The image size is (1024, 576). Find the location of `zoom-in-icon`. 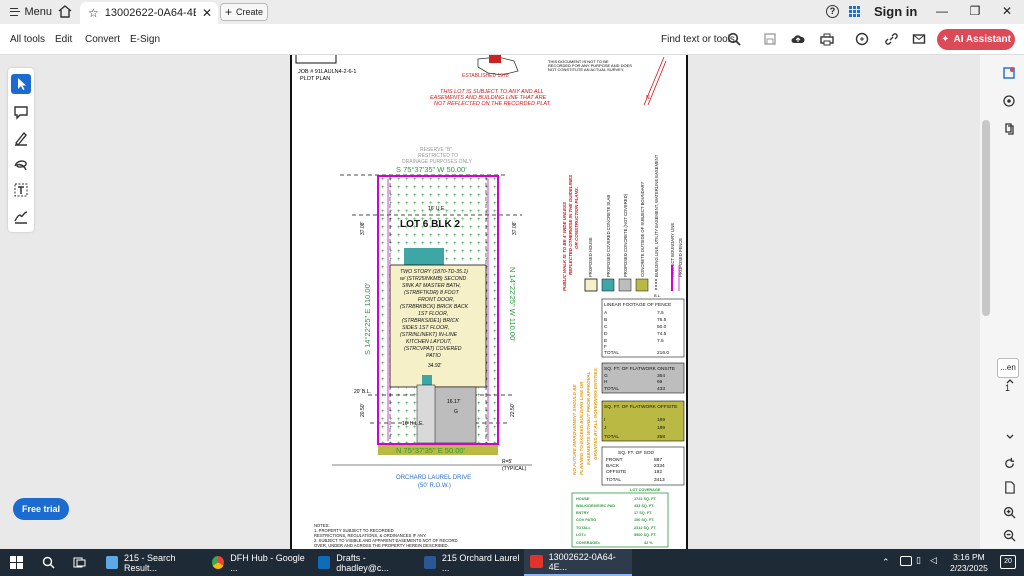

zoom-in-icon is located at coordinates (1009, 512).